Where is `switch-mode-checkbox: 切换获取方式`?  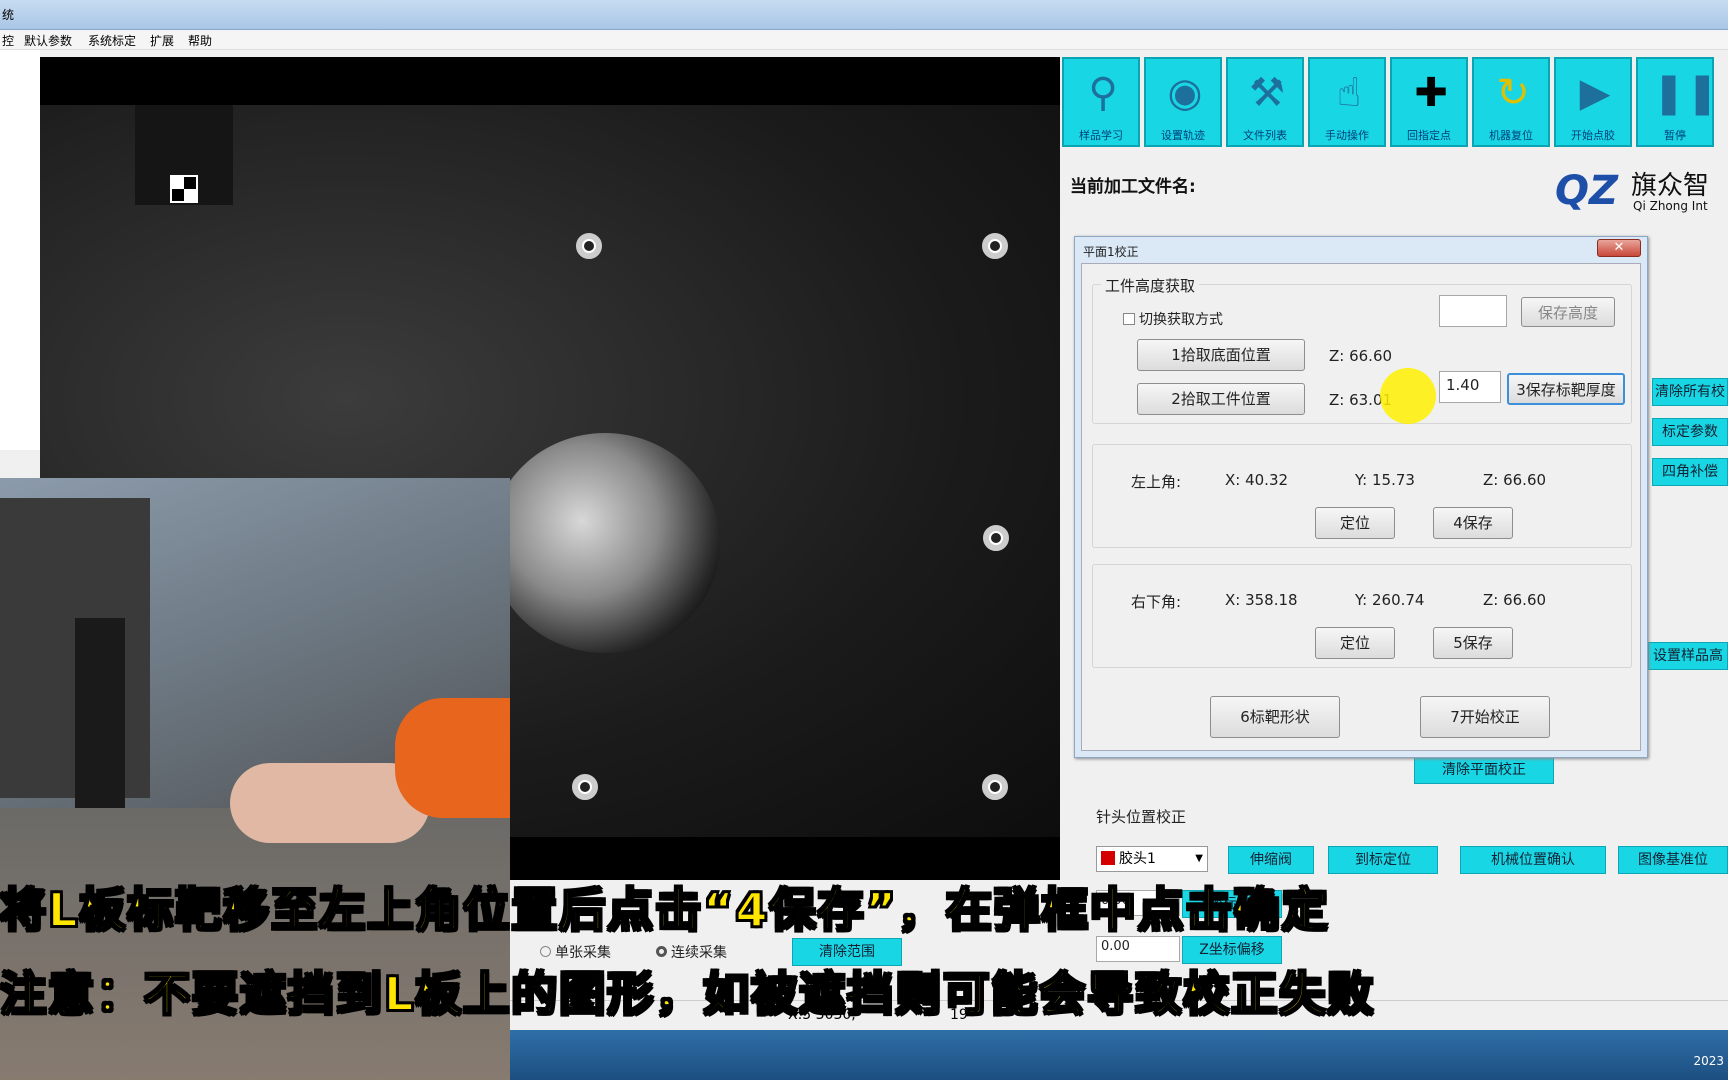 switch-mode-checkbox: 切换获取方式 is located at coordinates (1173, 319).